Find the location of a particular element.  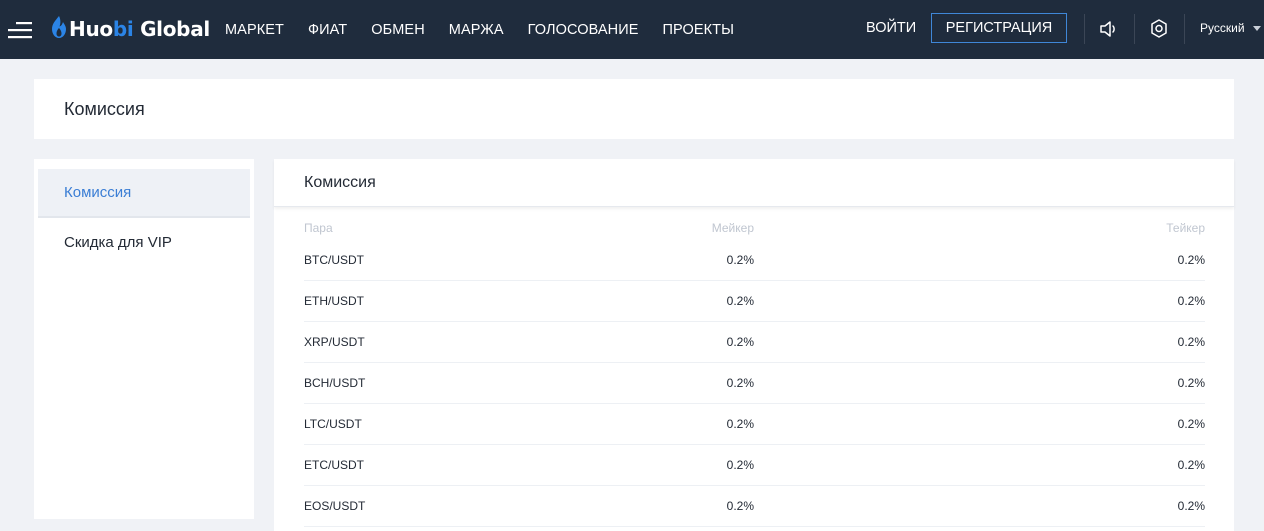

table-header: Пара Мейкер Тейкер is located at coordinates (754, 228).